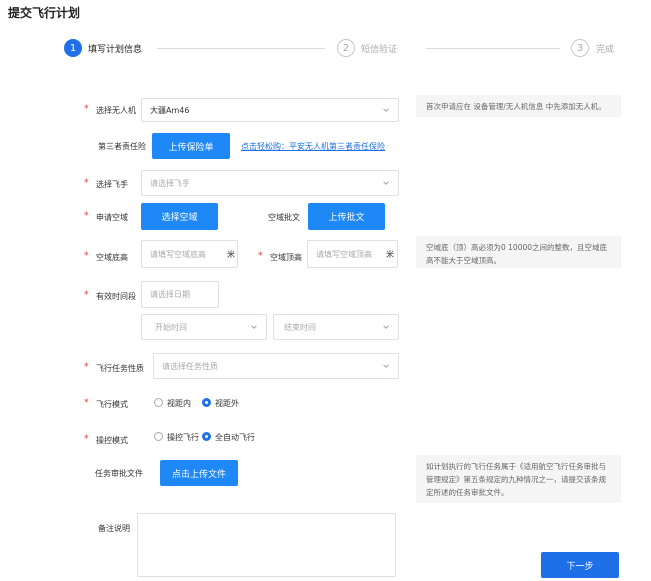  What do you see at coordinates (116, 296) in the screenshot?
I see `period-label: 有效时间段` at bounding box center [116, 296].